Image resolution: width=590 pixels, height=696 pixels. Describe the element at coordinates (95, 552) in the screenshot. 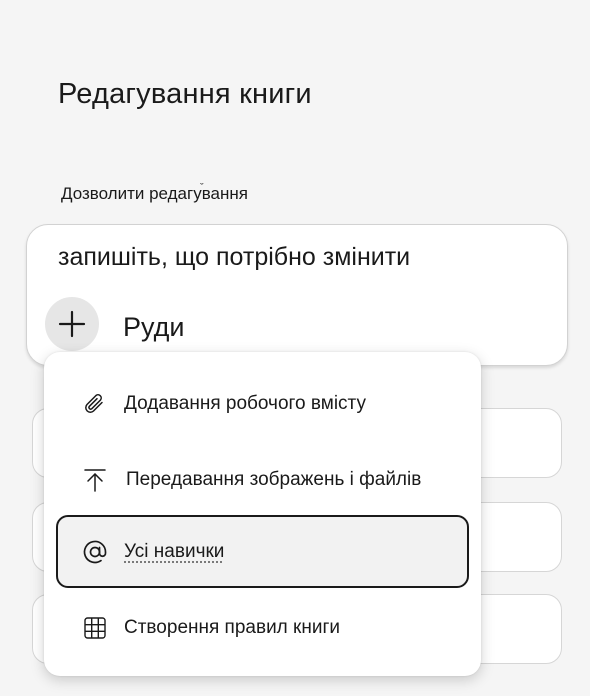

I see `at-sign-icon` at that location.